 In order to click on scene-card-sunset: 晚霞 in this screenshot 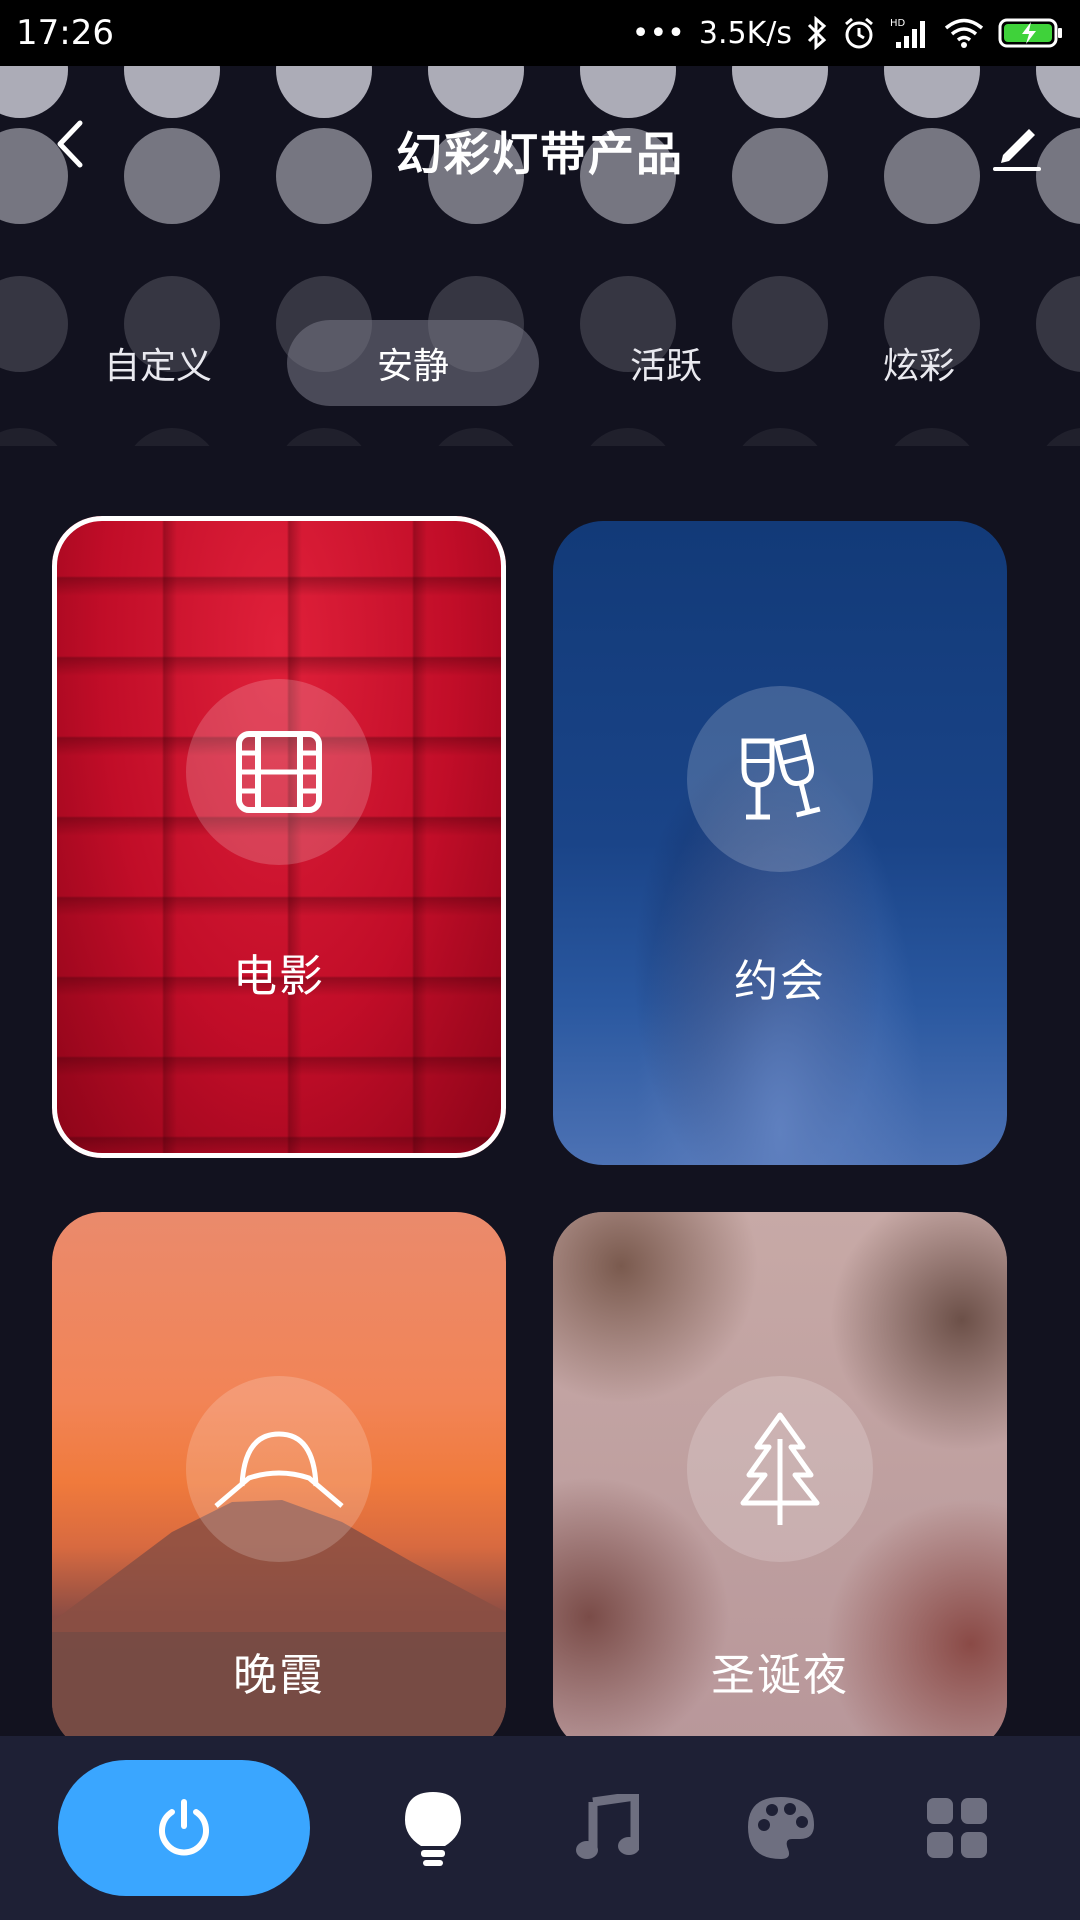, I will do `click(279, 1482)`.